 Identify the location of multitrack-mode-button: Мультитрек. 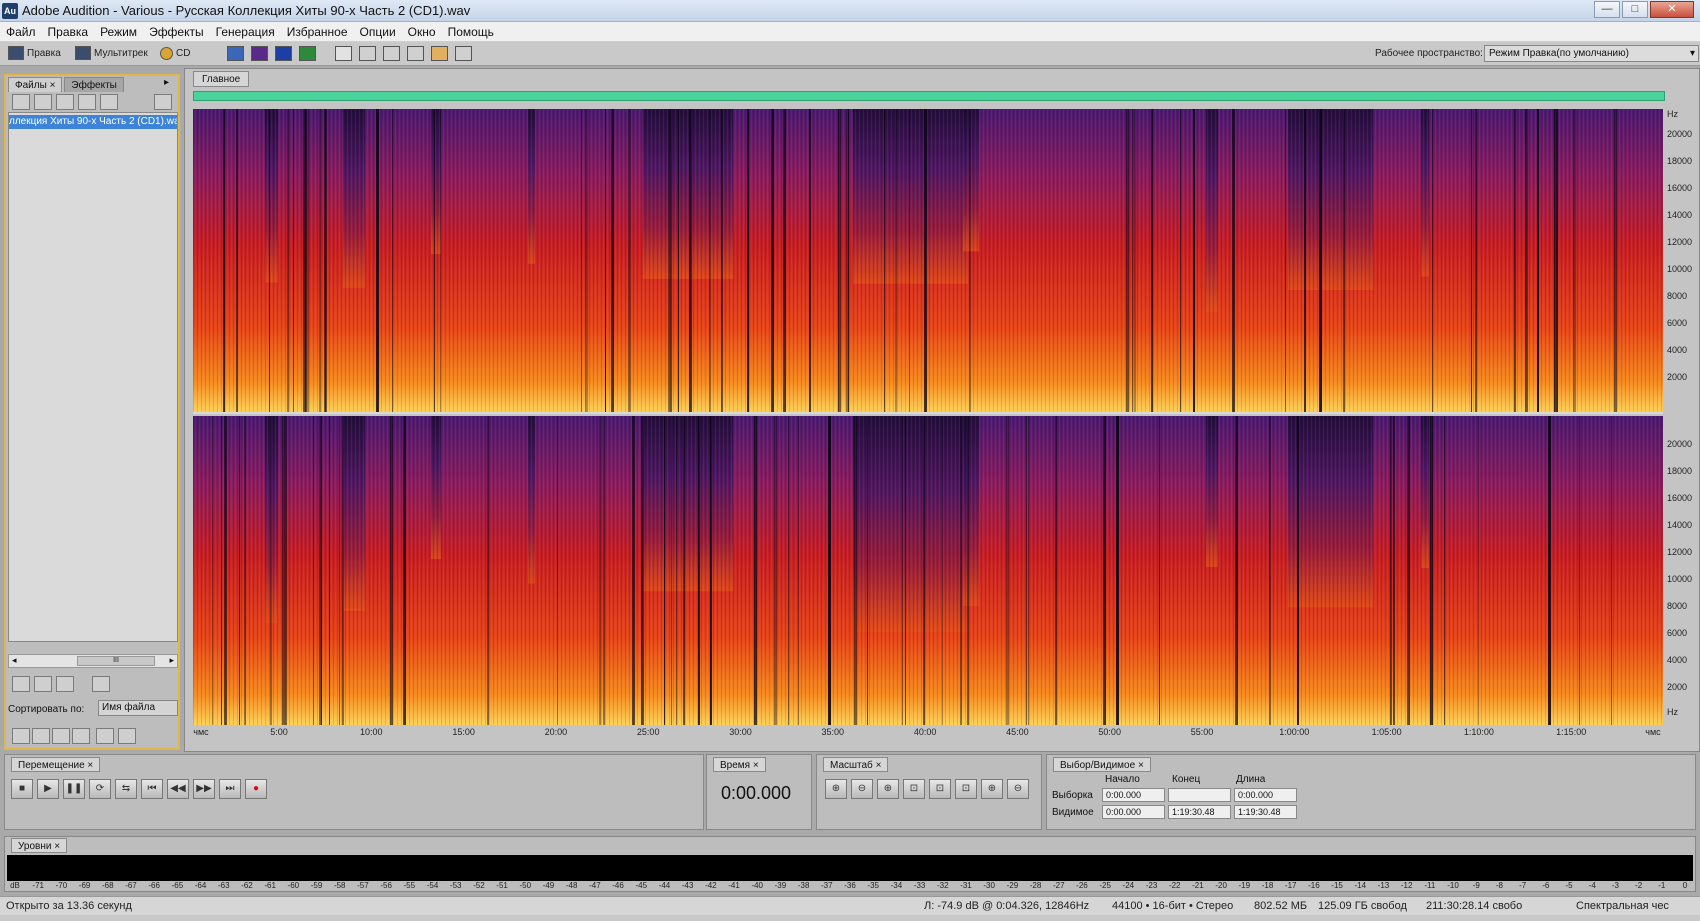
(111, 54).